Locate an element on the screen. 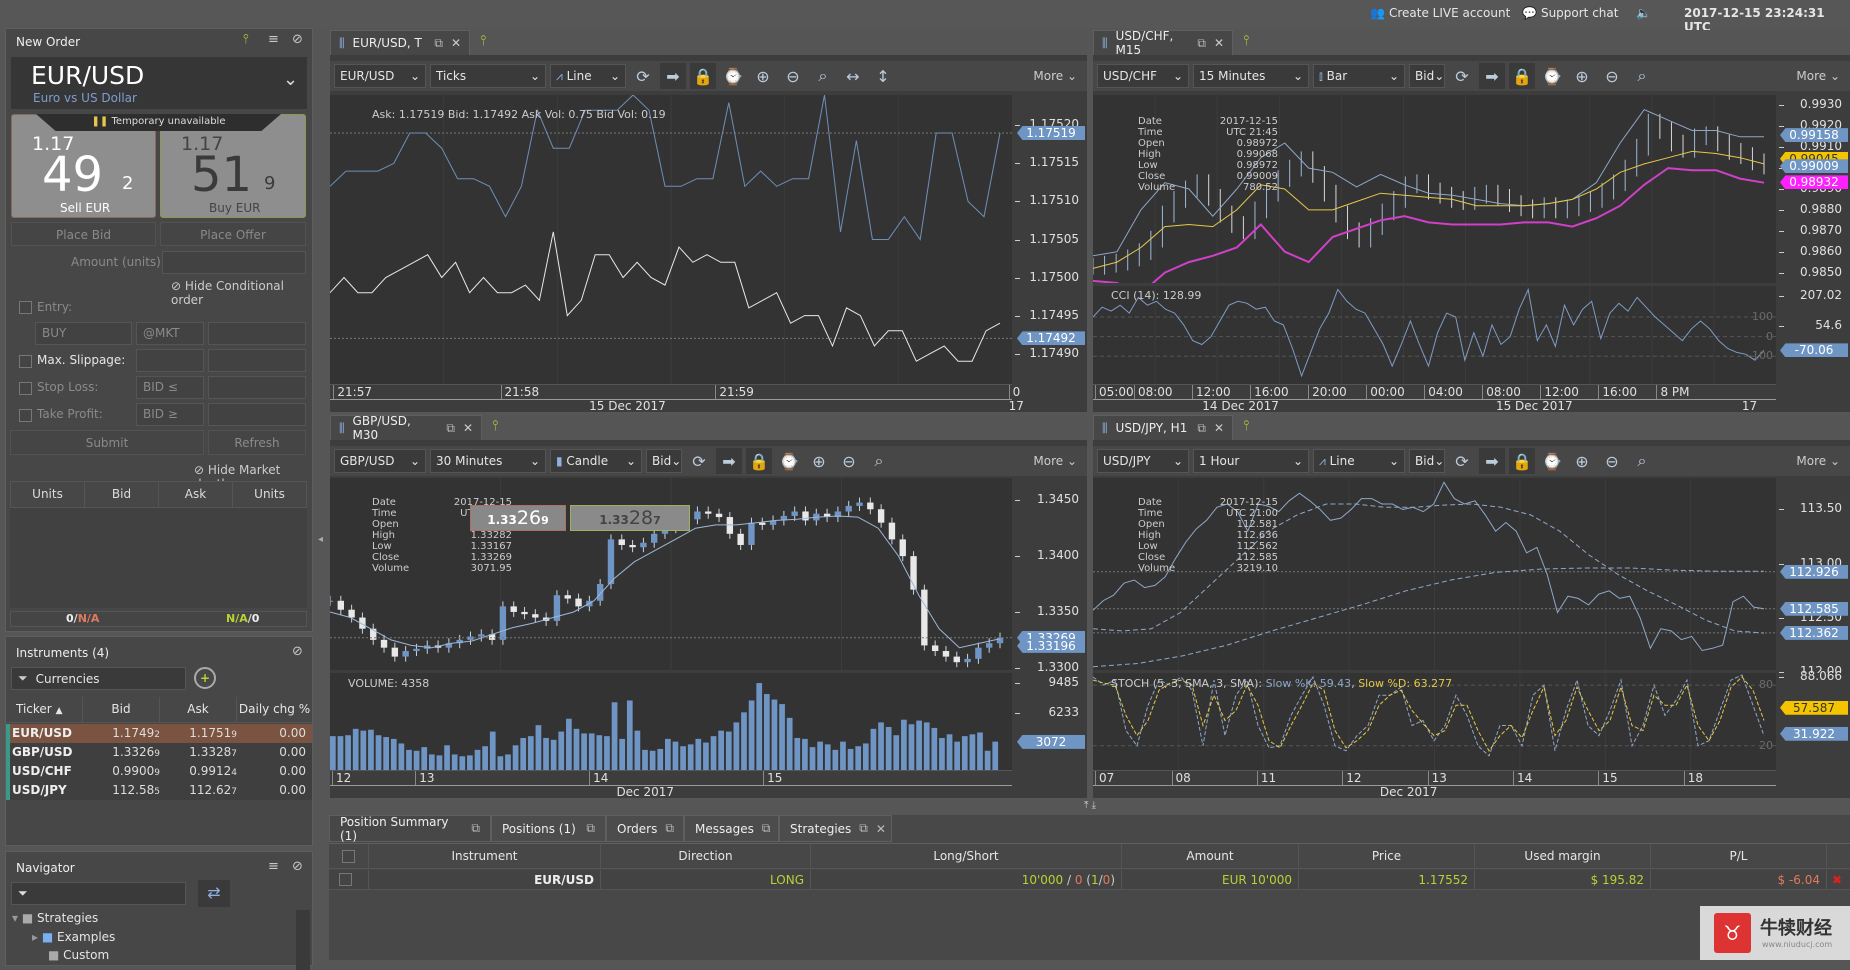 Image resolution: width=1850 pixels, height=970 pixels. menu-icon: ≡ is located at coordinates (273, 39).